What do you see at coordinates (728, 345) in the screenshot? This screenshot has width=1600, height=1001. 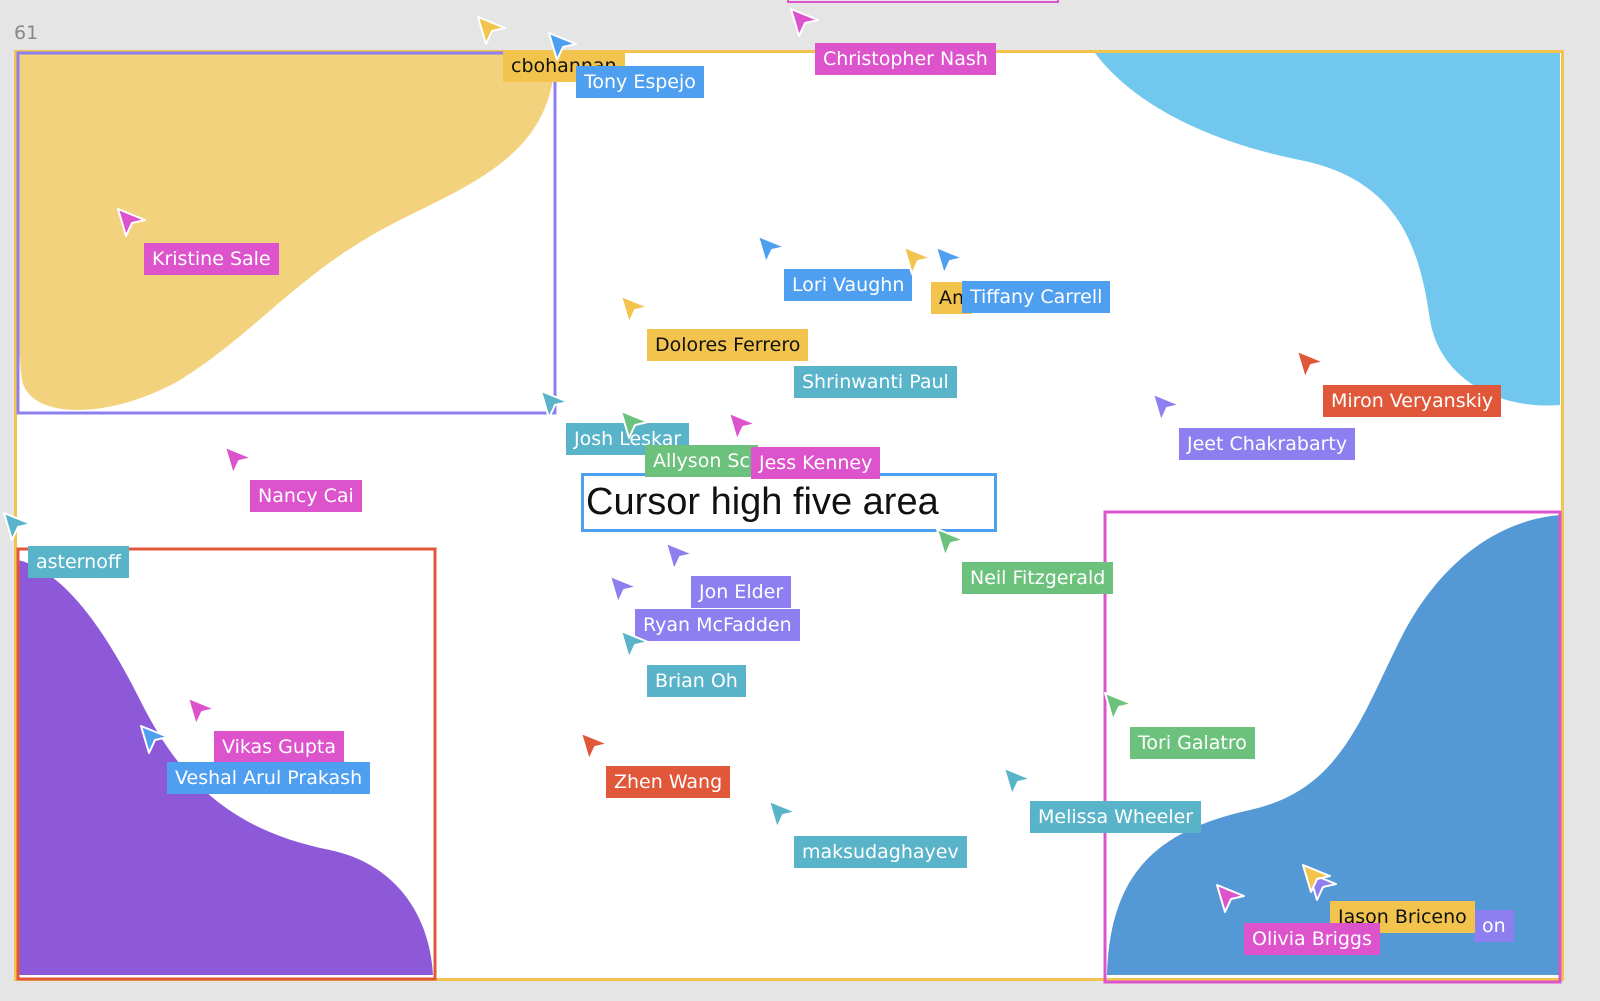 I see `cursor-label-dolores-ferrero: Dolores Ferrero` at bounding box center [728, 345].